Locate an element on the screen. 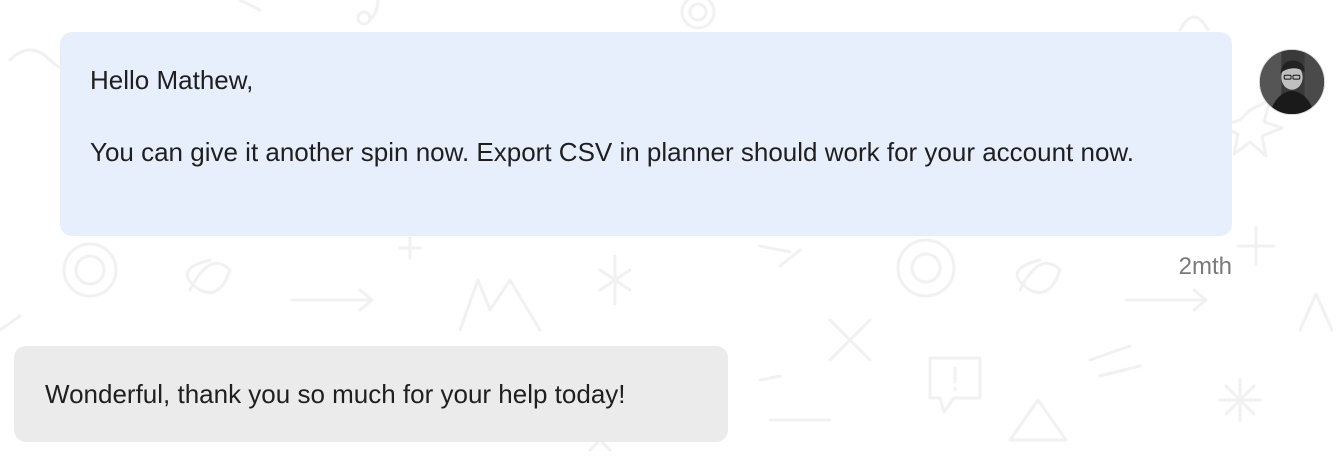 The width and height of the screenshot is (1340, 460). agent-message-greeting: Hello Mathew, is located at coordinates (172, 80).